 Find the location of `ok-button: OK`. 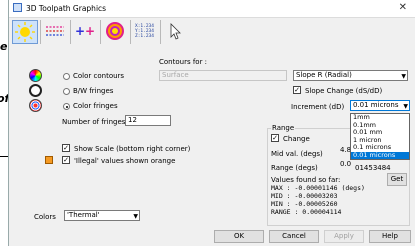

ok-button: OK is located at coordinates (239, 236).